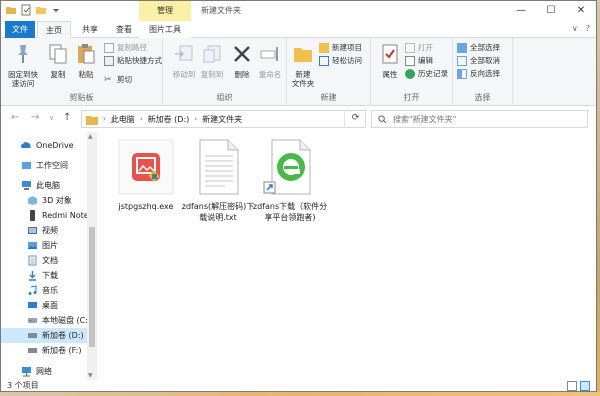 The height and width of the screenshot is (396, 600). I want to click on nav-item-drive-d: 新加卷 (D:), so click(44, 335).